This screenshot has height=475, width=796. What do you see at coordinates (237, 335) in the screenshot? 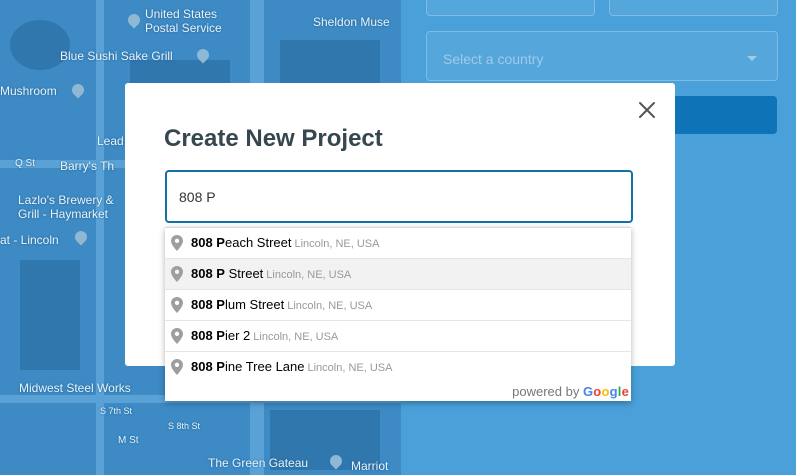
I see `autocomplete-main-text: ier 2` at bounding box center [237, 335].